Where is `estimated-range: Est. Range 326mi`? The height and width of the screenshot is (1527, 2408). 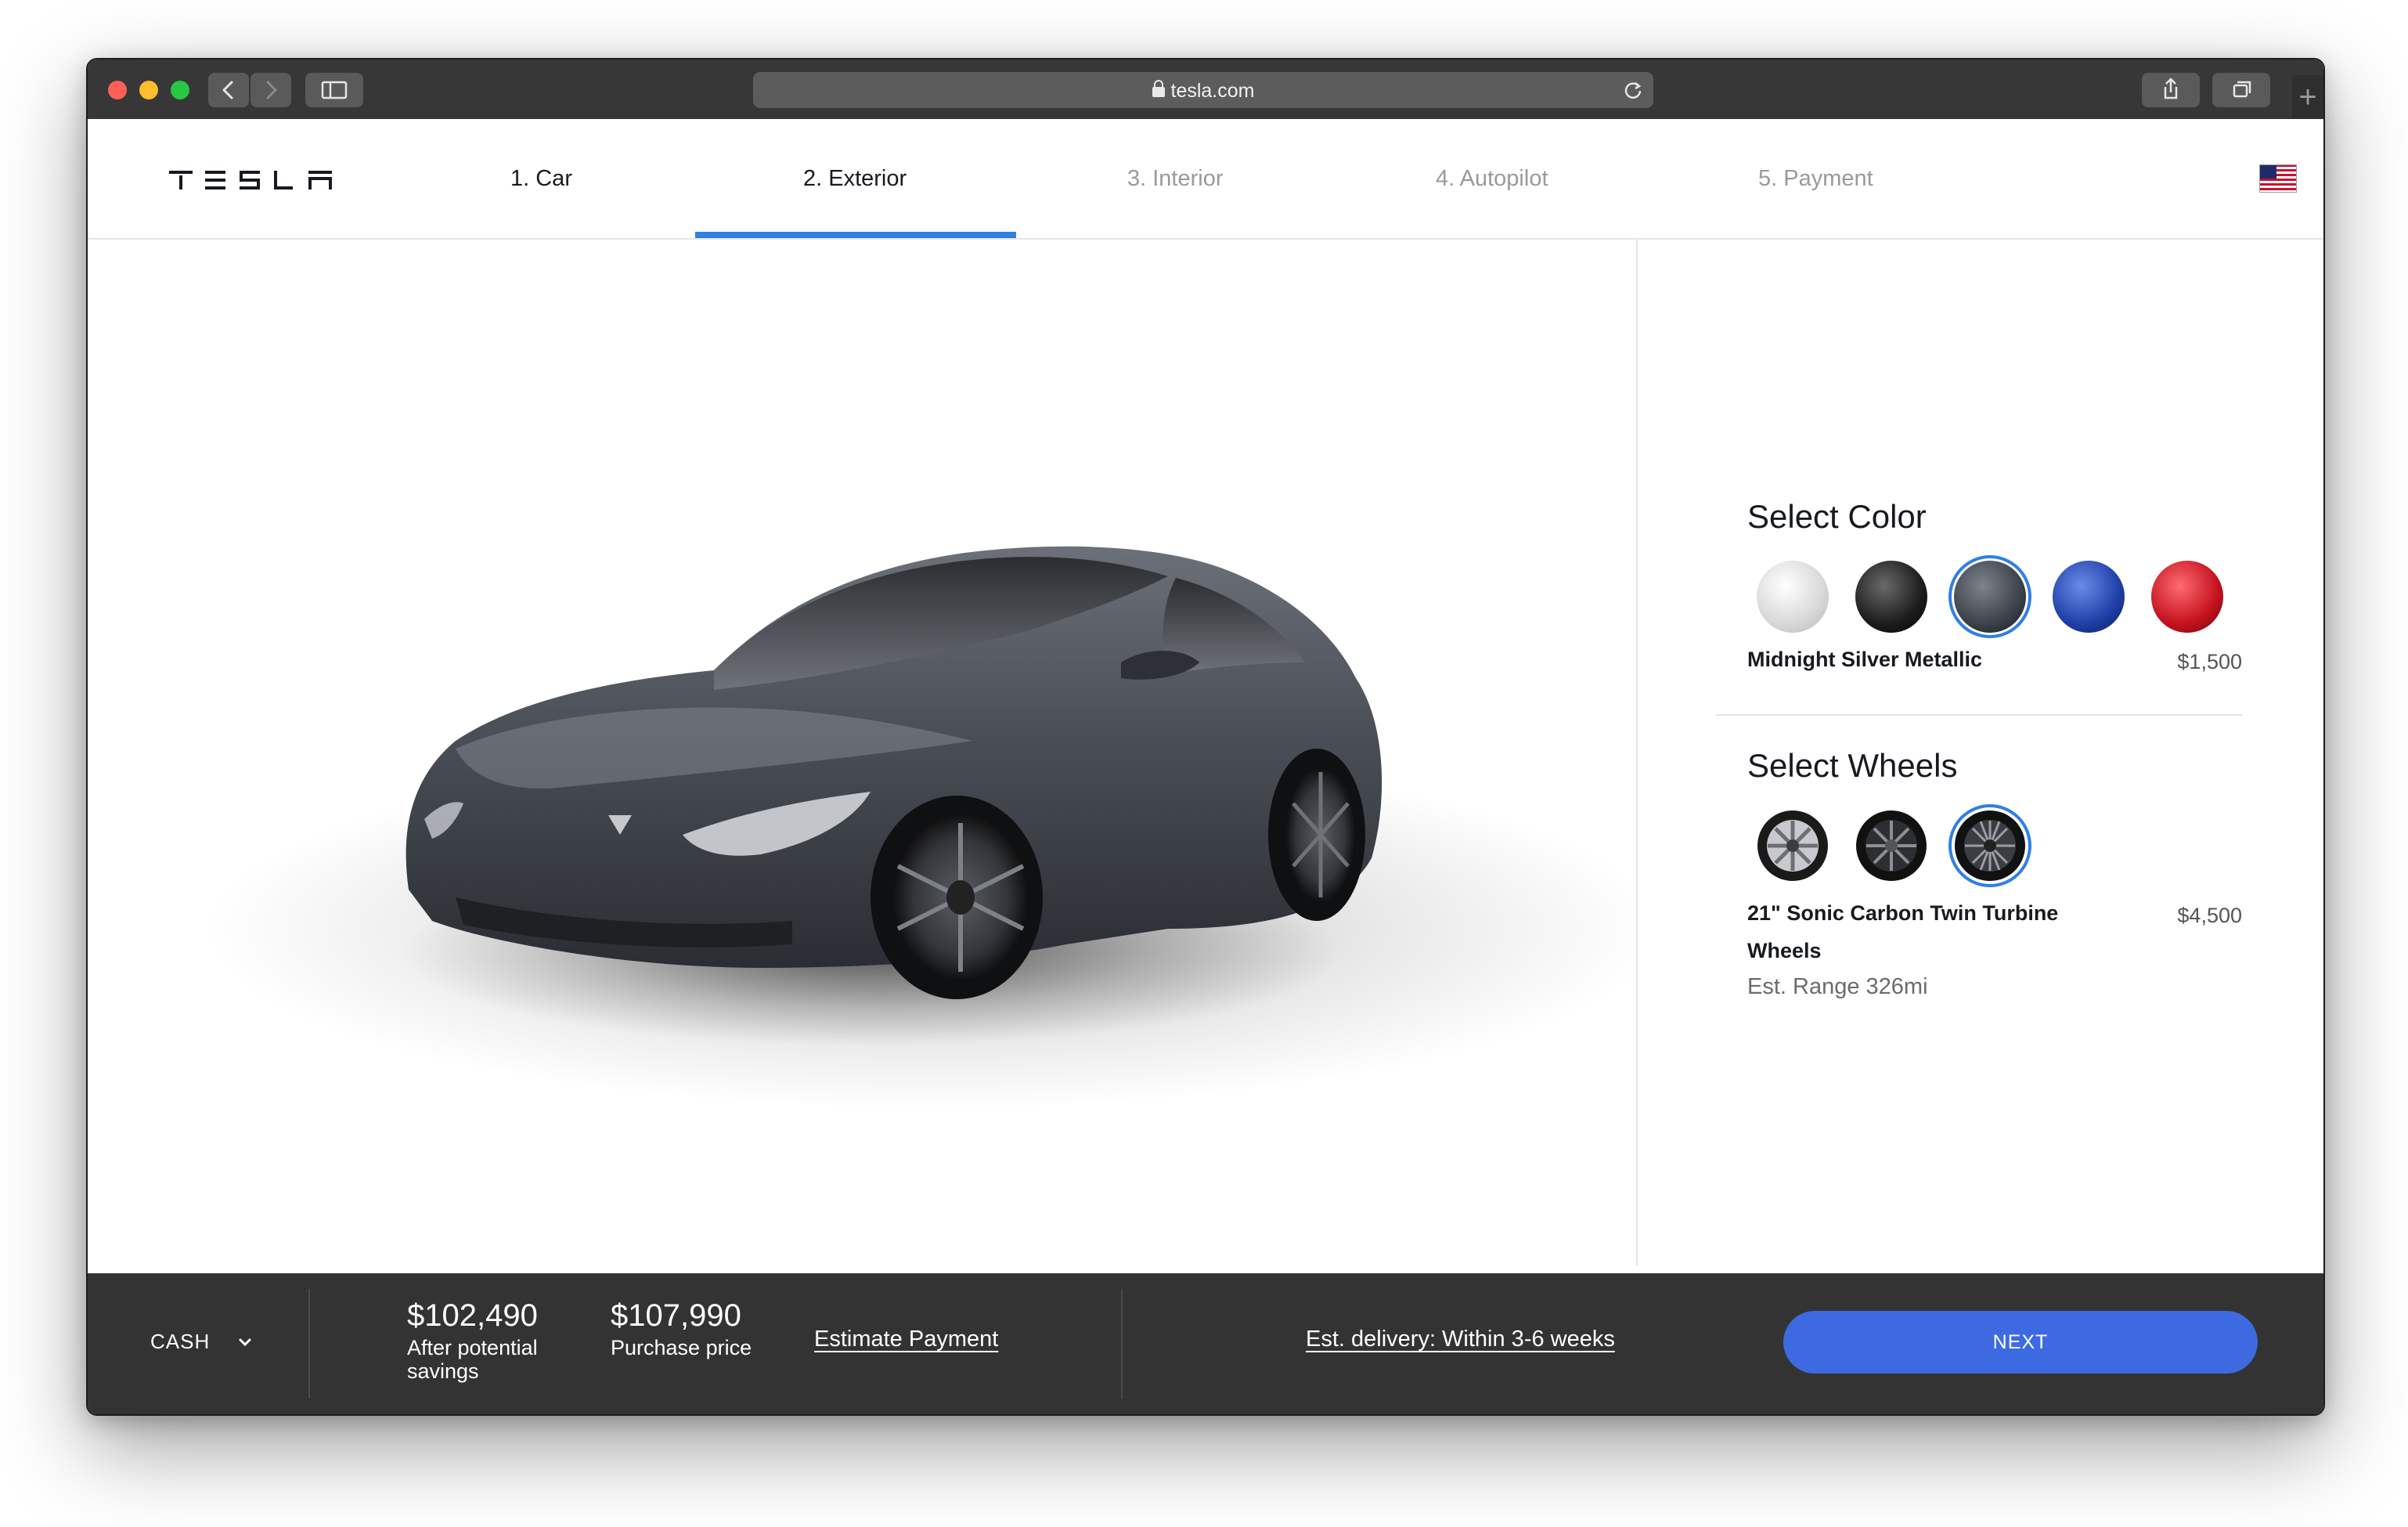
estimated-range: Est. Range 326mi is located at coordinates (1838, 987).